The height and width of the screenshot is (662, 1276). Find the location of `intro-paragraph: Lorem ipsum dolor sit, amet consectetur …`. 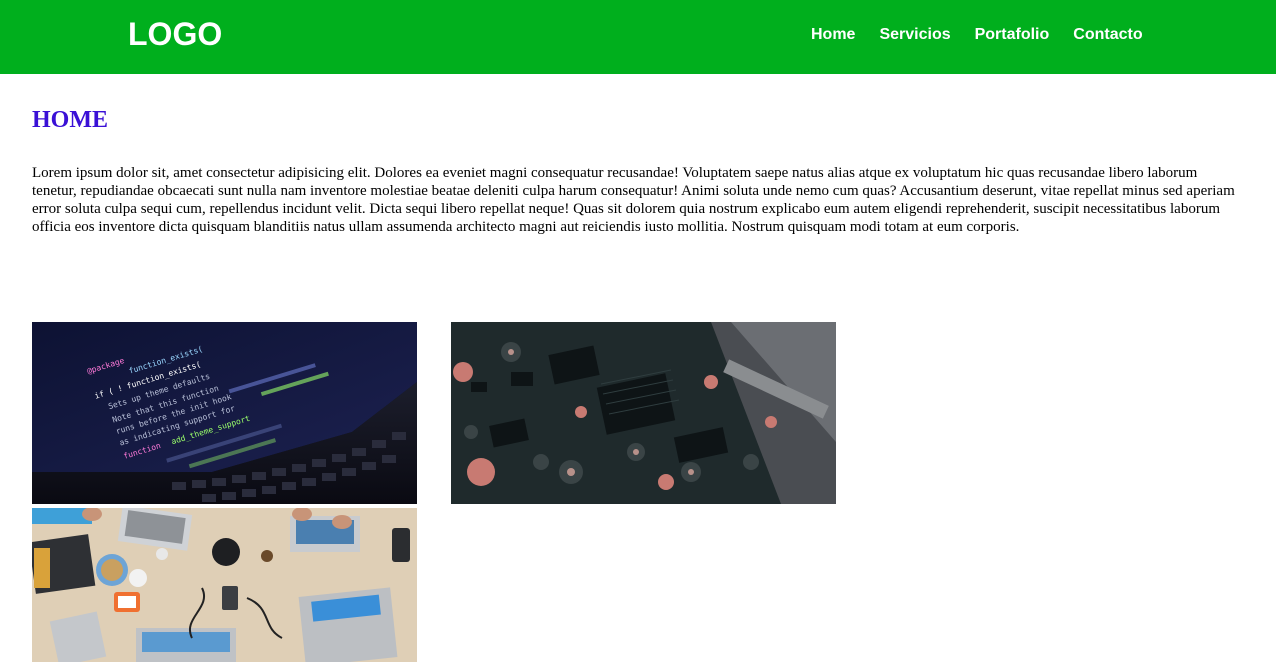

intro-paragraph: Lorem ipsum dolor sit, amet consectetur … is located at coordinates (633, 200).